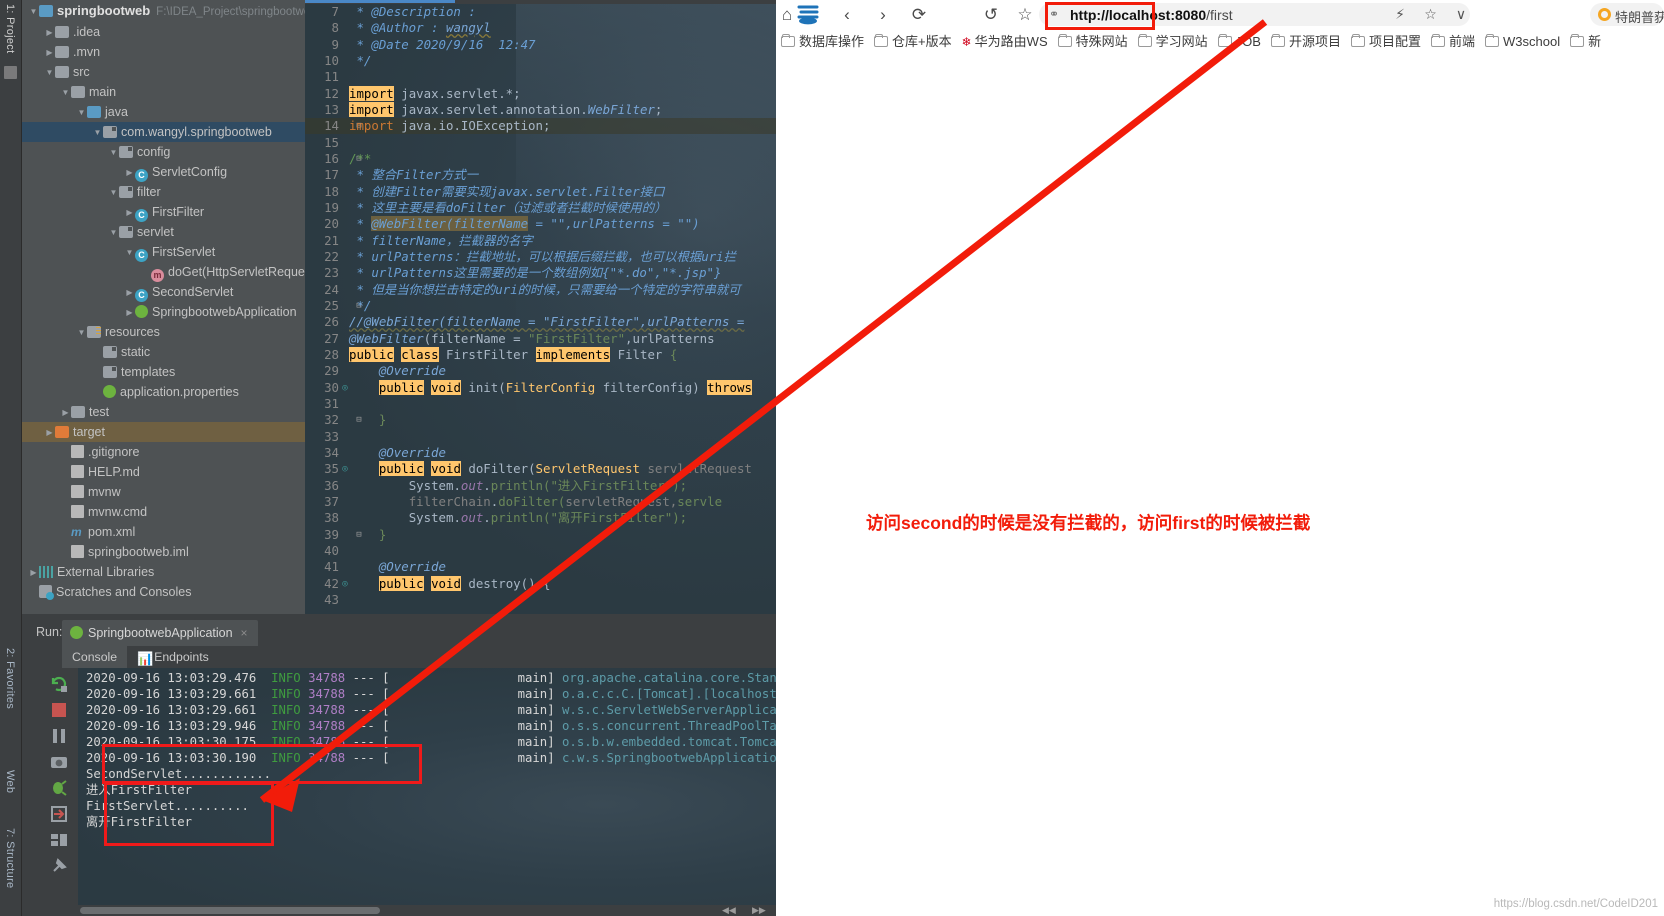 This screenshot has height=916, width=1664. Describe the element at coordinates (163, 312) in the screenshot. I see `tree-row: ▶ SpringbootwebApplication` at that location.